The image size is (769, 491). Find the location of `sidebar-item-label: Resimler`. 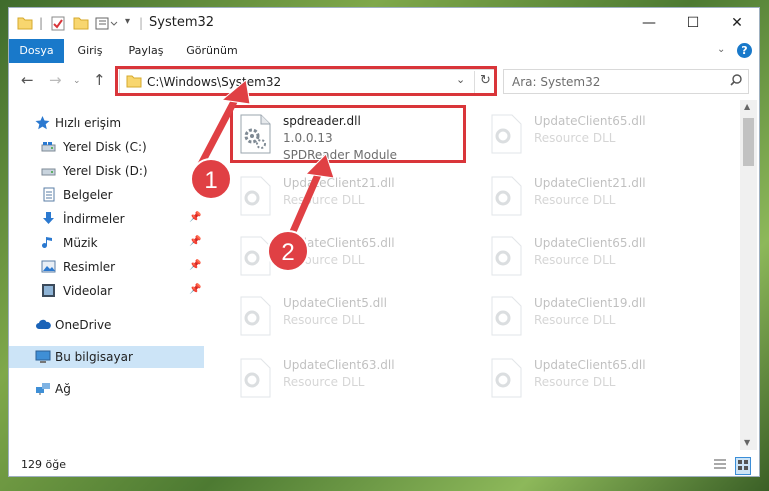

sidebar-item-label: Resimler is located at coordinates (89, 267).